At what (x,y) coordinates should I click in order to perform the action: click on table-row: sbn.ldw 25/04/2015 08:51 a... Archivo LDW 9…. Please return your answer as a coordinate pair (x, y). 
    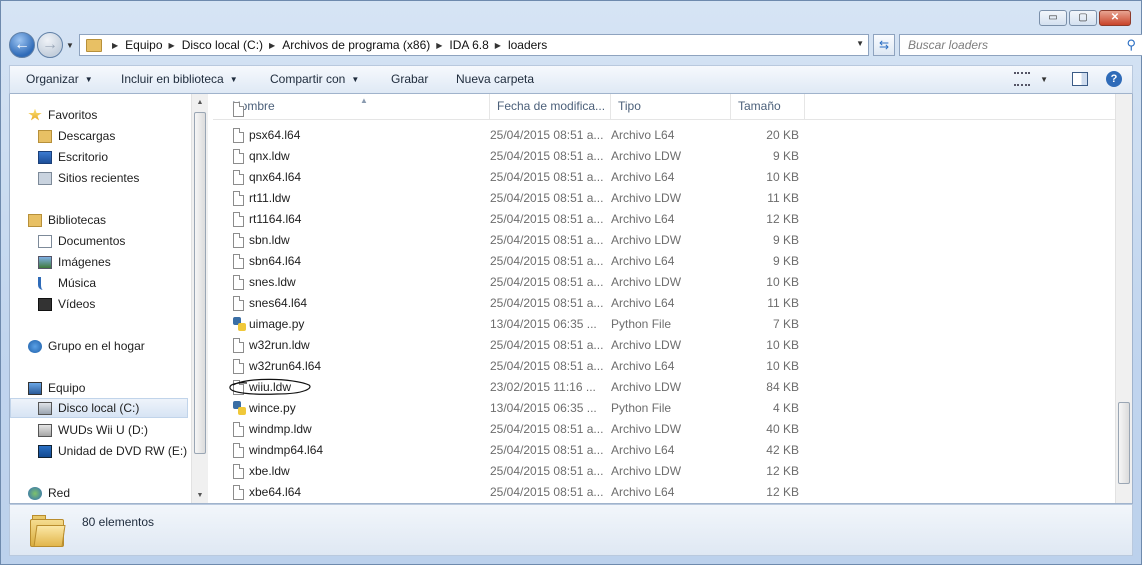
    Looking at the image, I should click on (513, 240).